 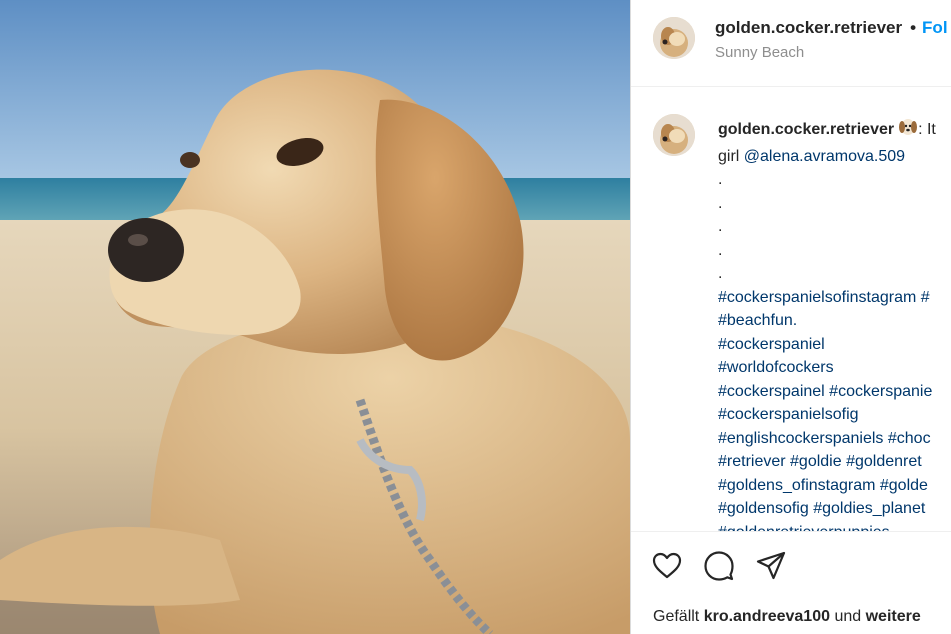 I want to click on hashtag-line: #goldensofig #goldies_planet, so click(x=834, y=509).